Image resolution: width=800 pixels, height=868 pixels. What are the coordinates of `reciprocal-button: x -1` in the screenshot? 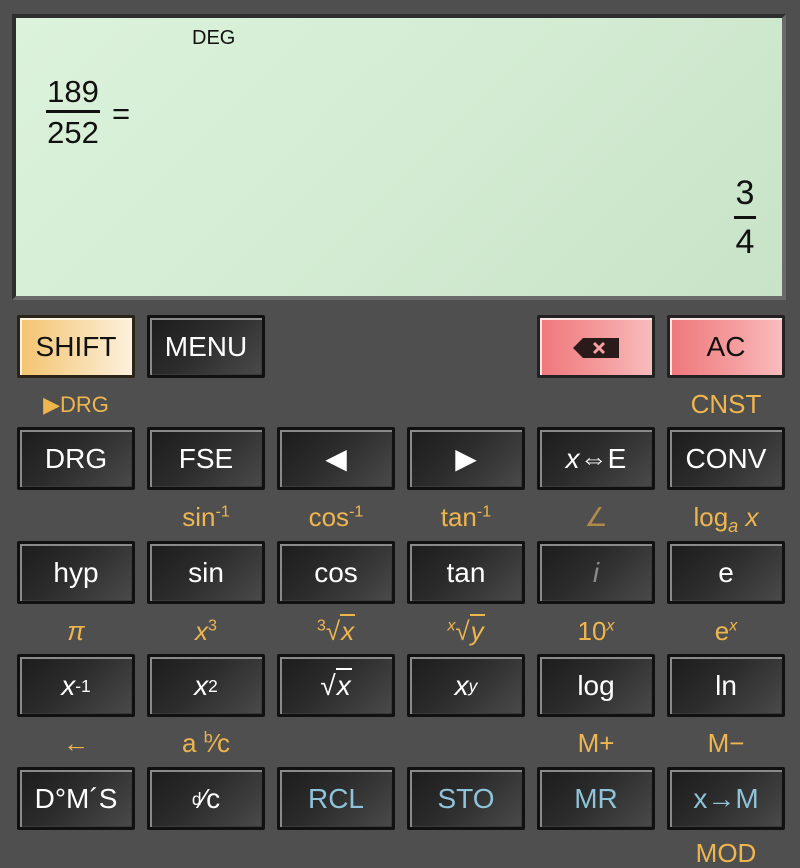 It's located at (76, 685).